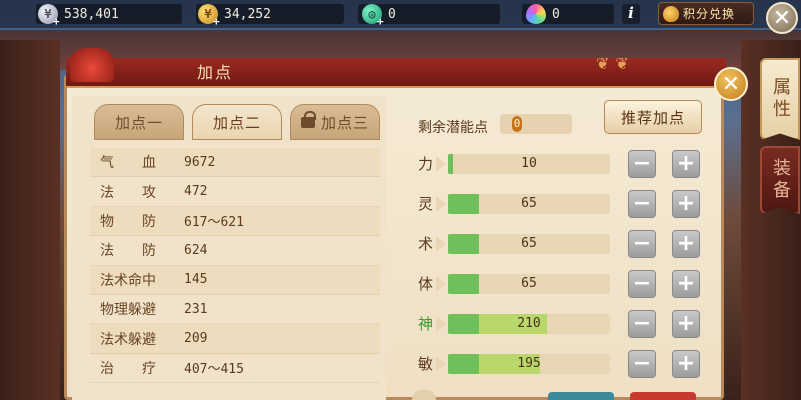  I want to click on stat-value: 9672, so click(200, 162).